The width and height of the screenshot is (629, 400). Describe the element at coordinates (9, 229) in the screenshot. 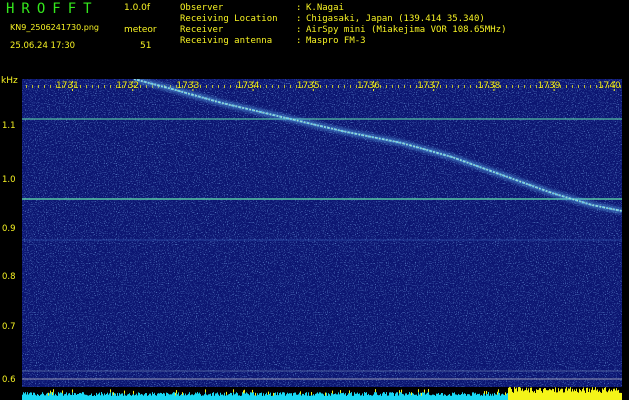

I see `y-tick-label: 0.9` at that location.